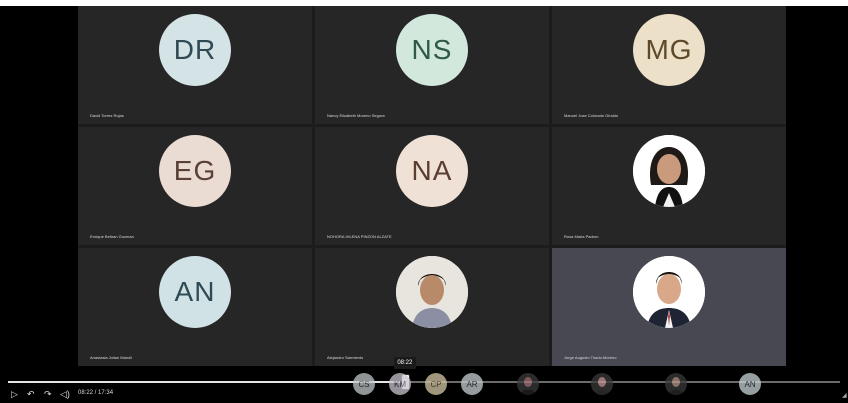 The height and width of the screenshot is (403, 848). I want to click on avatar: NS, so click(432, 50).